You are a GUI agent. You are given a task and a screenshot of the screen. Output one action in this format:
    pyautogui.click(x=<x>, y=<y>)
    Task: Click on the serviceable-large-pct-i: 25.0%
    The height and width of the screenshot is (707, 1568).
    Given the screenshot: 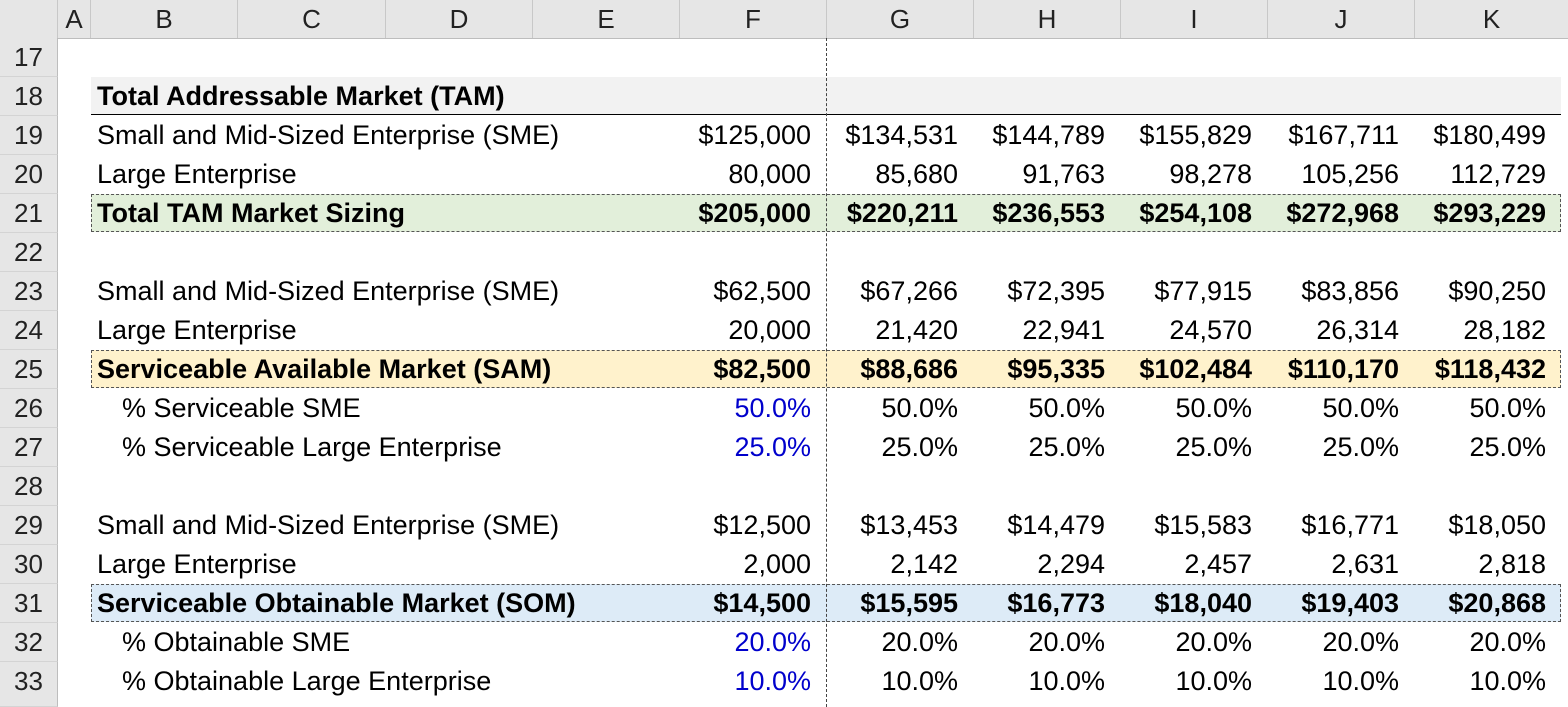 What is the action you would take?
    pyautogui.click(x=1186, y=447)
    